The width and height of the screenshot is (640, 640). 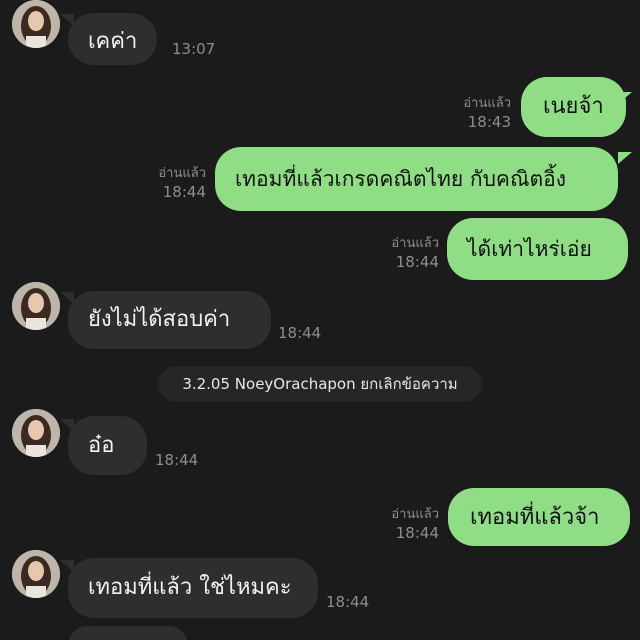 I want to click on message-bubble-outgoing: เทอมที่แล้วเกรดคณิตไทย กับคณิตอิ้ง, so click(x=416, y=179).